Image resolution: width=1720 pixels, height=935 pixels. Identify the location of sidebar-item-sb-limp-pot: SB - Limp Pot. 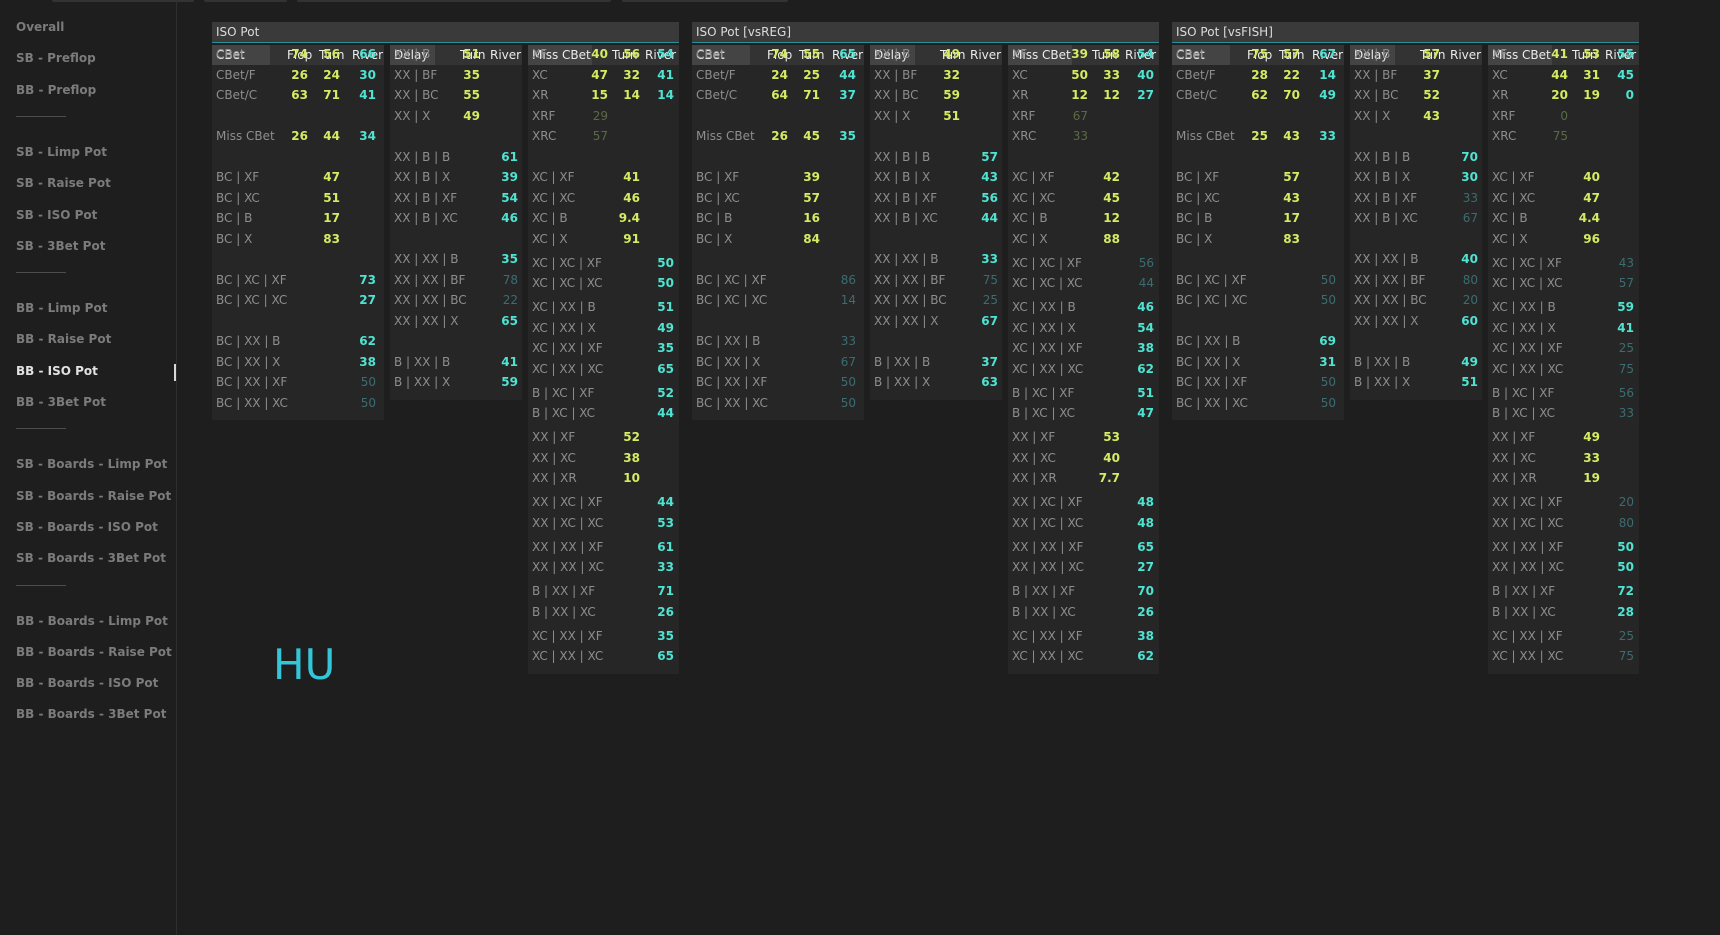
(61, 152).